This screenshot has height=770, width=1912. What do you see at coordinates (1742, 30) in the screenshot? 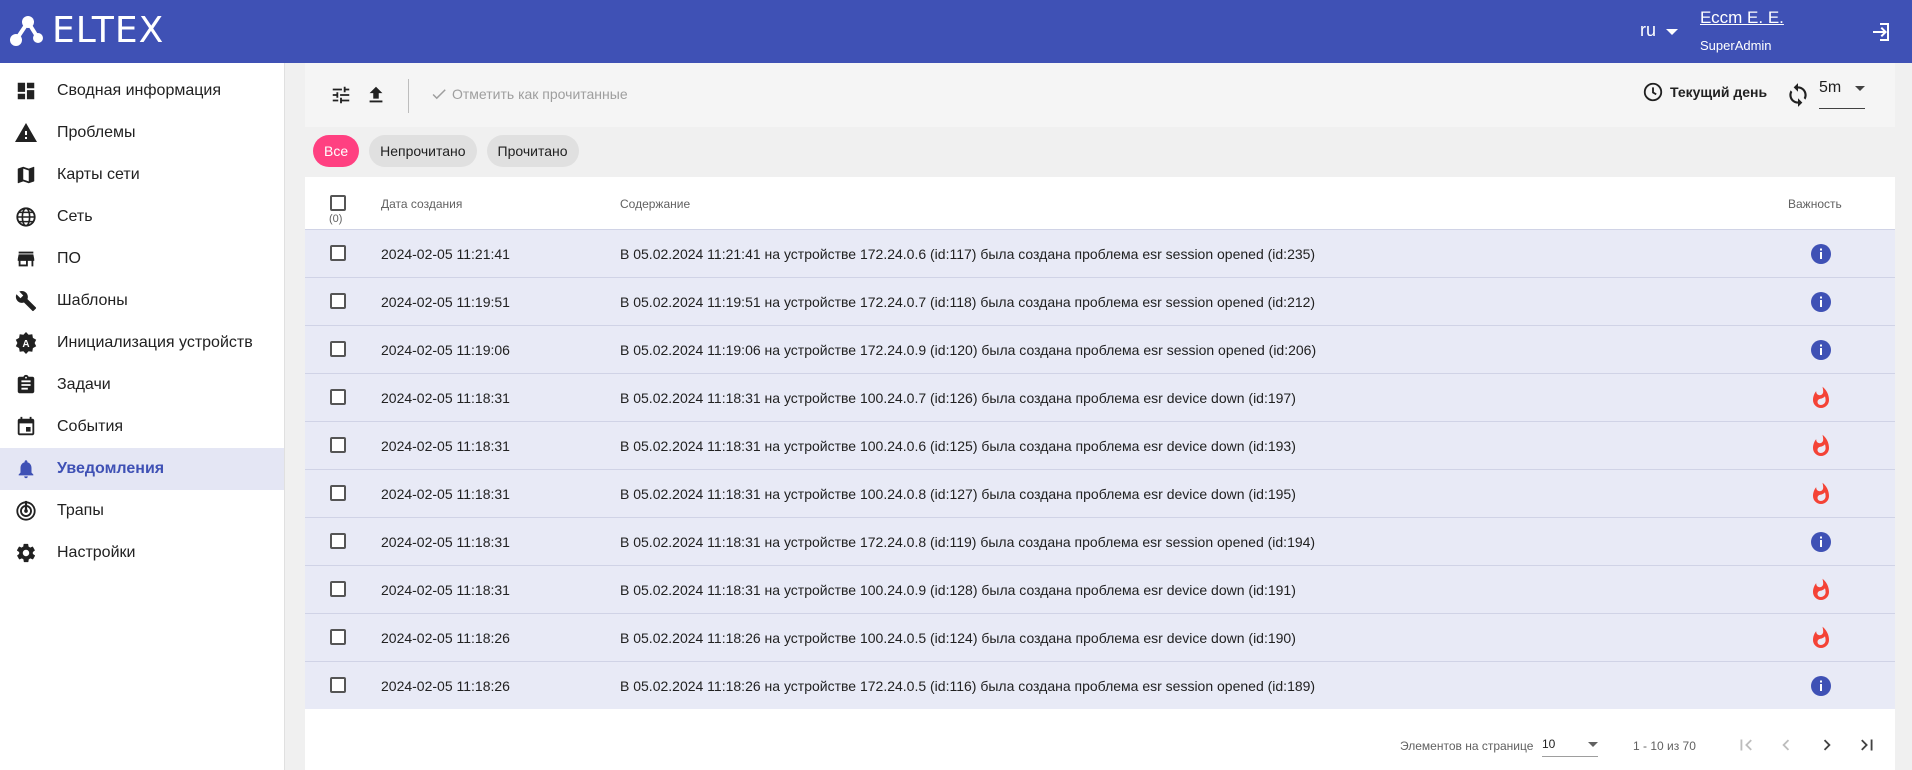
I see `user-info: Ессm E. E. SuperAdmin` at bounding box center [1742, 30].